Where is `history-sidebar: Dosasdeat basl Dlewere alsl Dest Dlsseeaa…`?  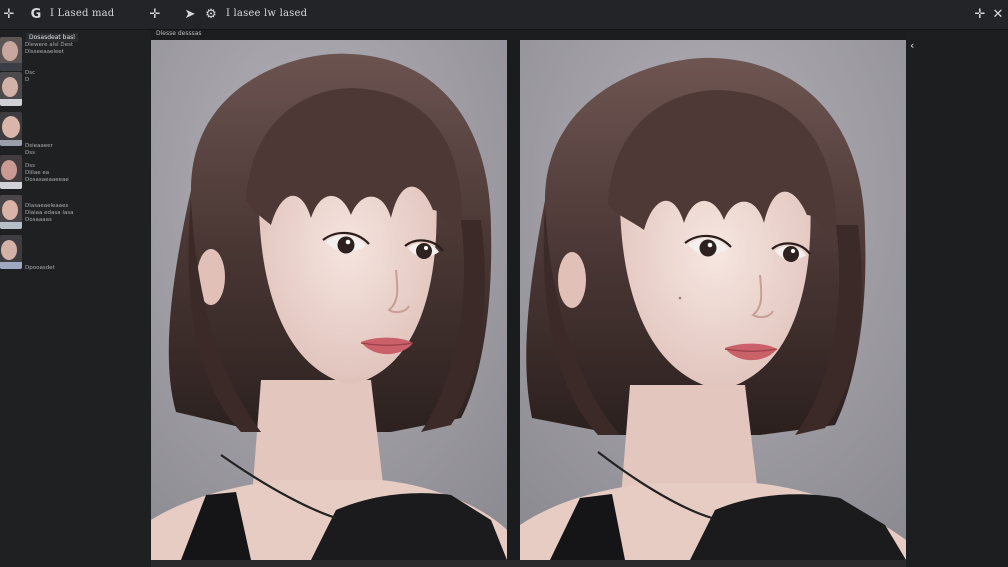 history-sidebar: Dosasdeat basl Dlewere alsl Dest Dlsseeaa… is located at coordinates (75, 298).